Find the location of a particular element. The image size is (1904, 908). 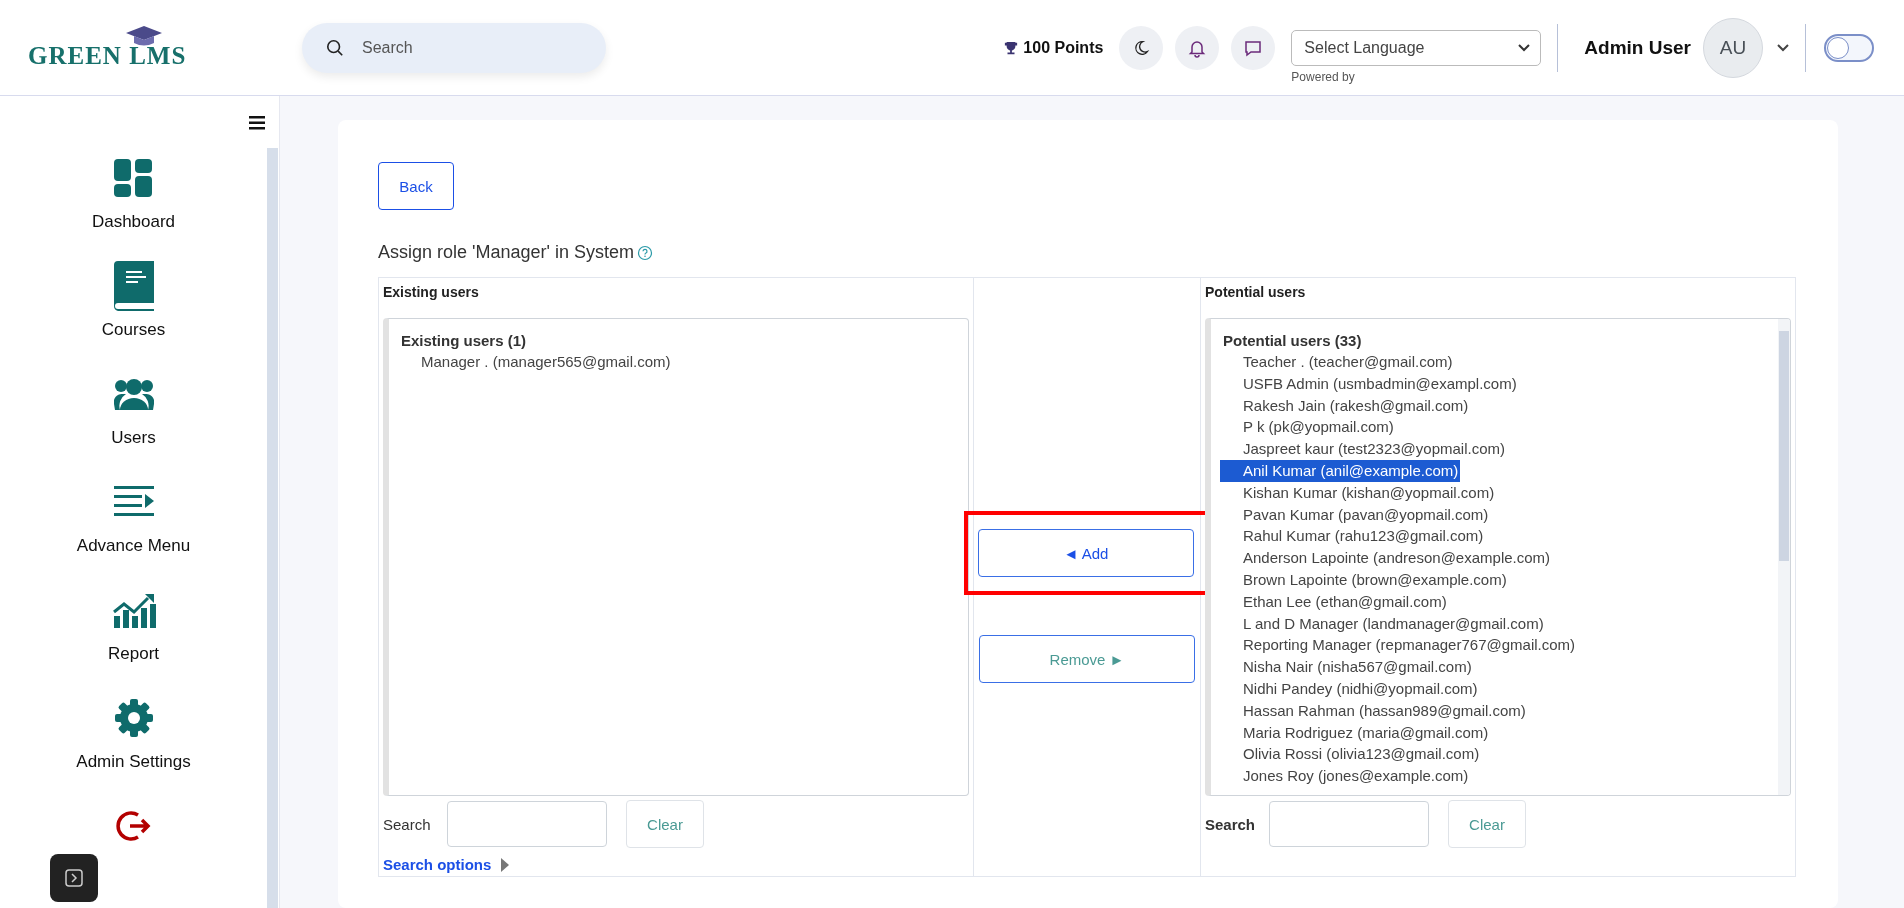

user-avatar: AU is located at coordinates (1733, 47).